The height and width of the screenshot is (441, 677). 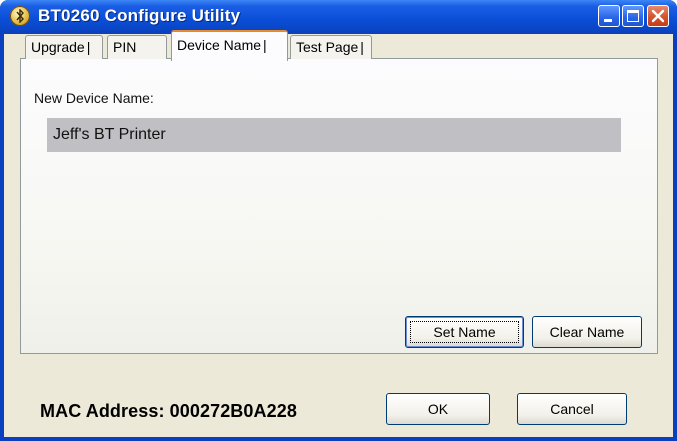 I want to click on minimize-button, so click(x=609, y=16).